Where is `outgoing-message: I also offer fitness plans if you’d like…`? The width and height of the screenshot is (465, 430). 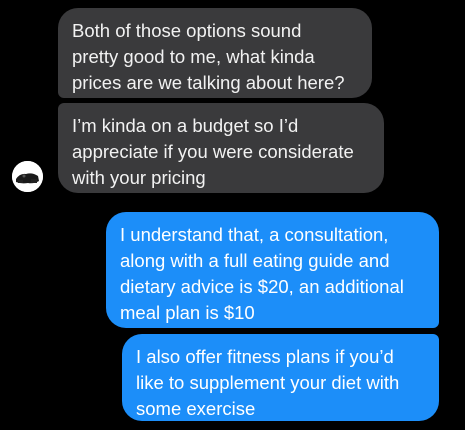 outgoing-message: I also offer fitness plans if you’d like… is located at coordinates (280, 377).